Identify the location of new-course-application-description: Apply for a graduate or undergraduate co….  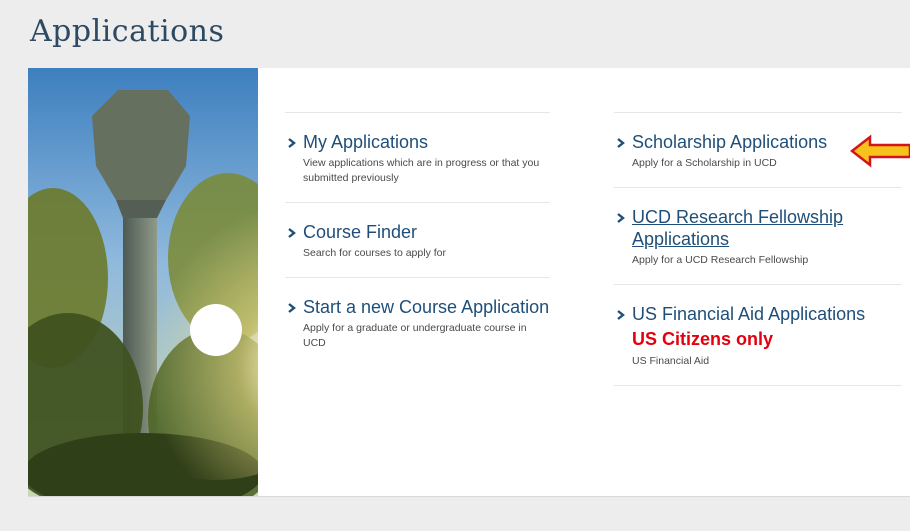
(415, 335).